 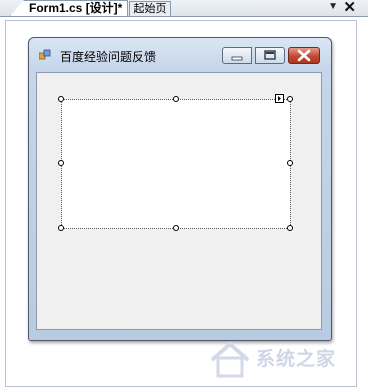 I want to click on form-app-icon, so click(x=45, y=54).